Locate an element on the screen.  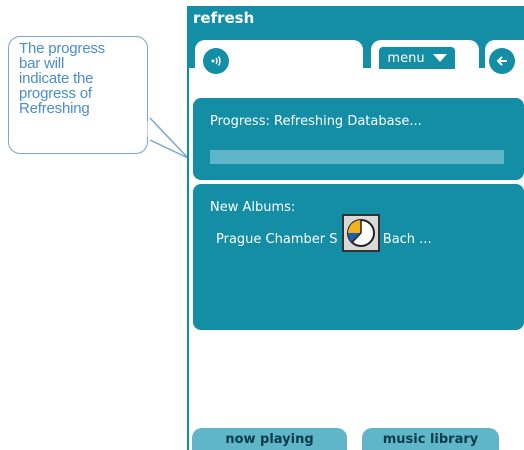
screen-edge is located at coordinates (188, 228).